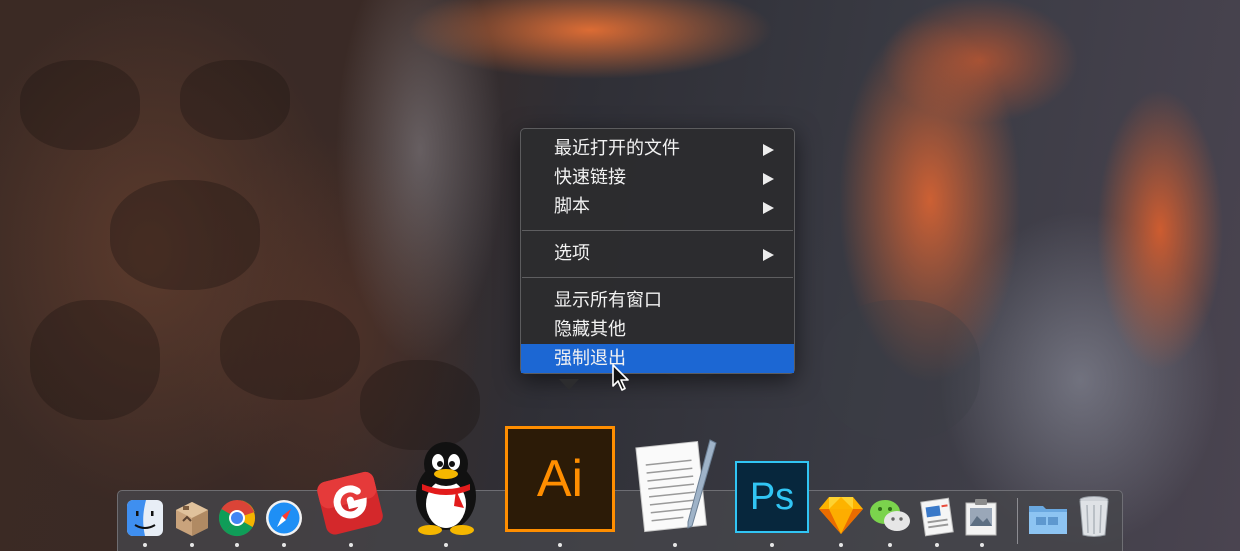 Image resolution: width=1240 pixels, height=551 pixels. Describe the element at coordinates (841, 515) in the screenshot. I see `sketch-icon` at that location.